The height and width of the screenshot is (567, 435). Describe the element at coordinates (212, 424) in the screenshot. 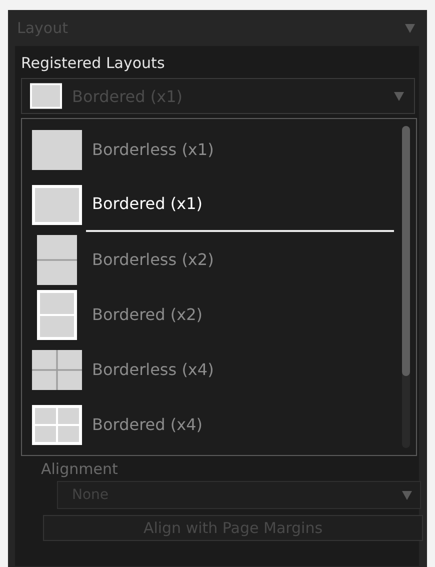

I see `layout-option: Bordered (x4)` at that location.